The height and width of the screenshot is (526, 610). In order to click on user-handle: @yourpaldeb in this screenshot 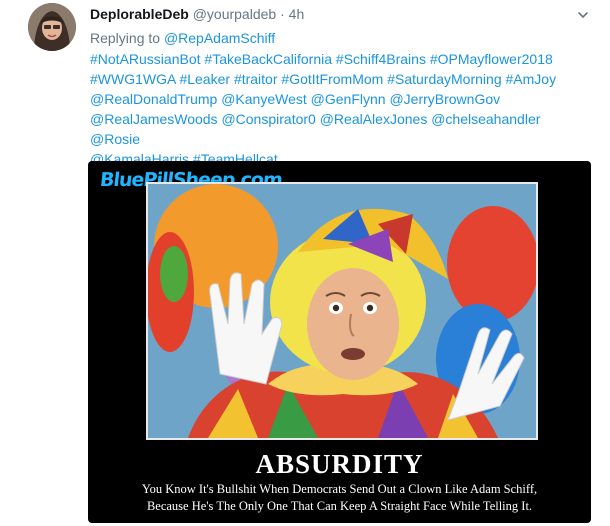, I will do `click(235, 14)`.